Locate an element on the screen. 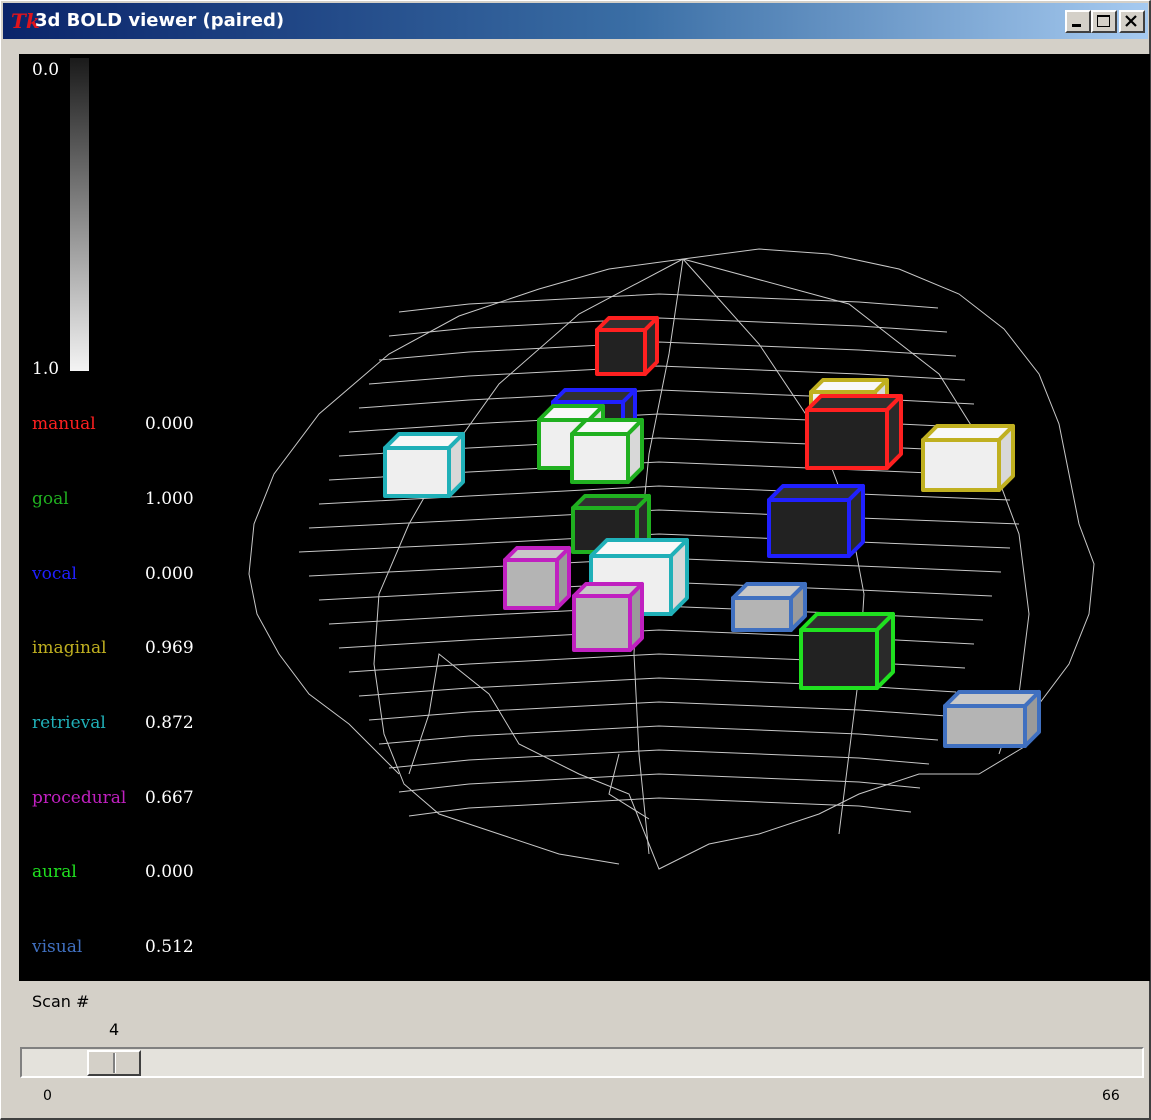  legend-value-goal: 1.000 is located at coordinates (169, 499).